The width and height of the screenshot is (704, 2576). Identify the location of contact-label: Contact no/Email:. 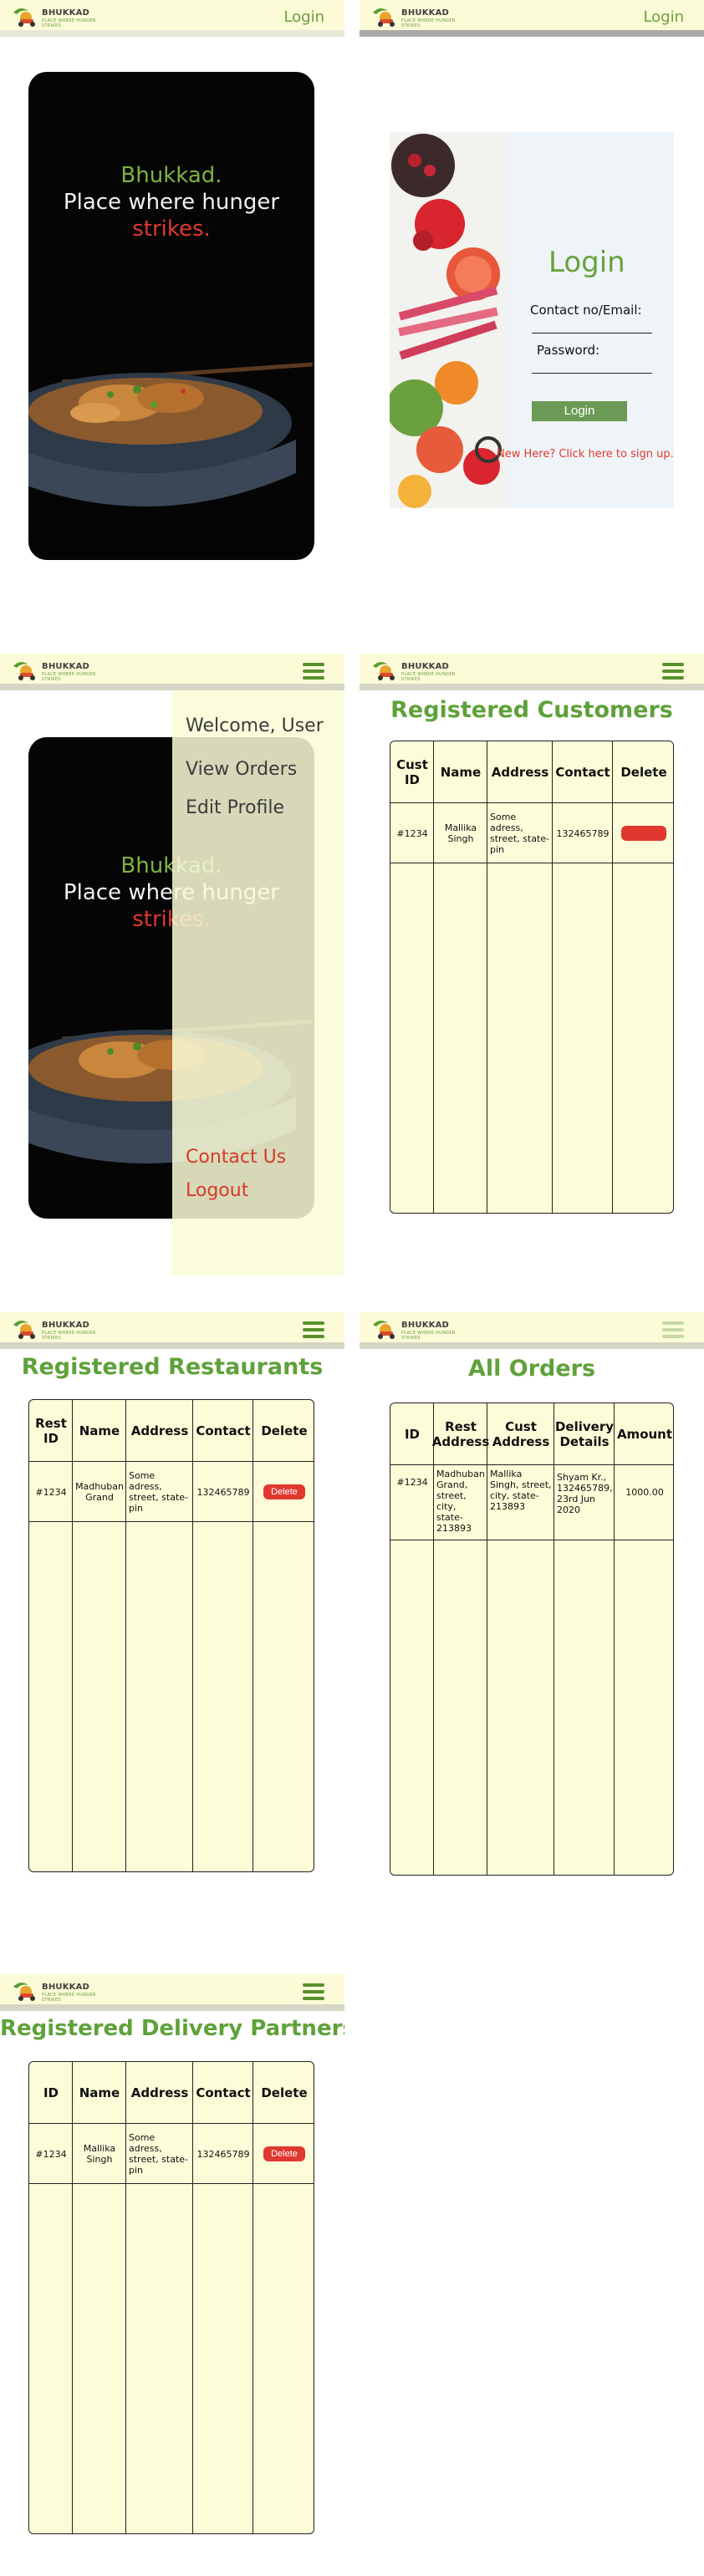
(586, 310).